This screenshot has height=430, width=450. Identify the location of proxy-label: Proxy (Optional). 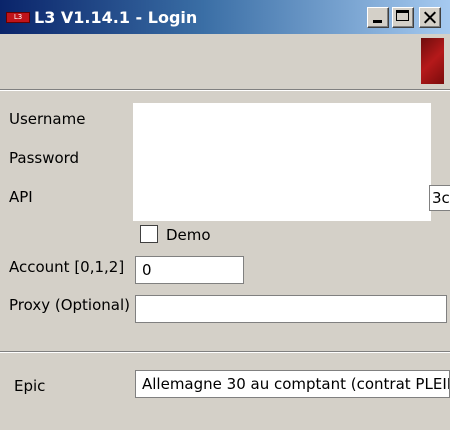
(69, 305).